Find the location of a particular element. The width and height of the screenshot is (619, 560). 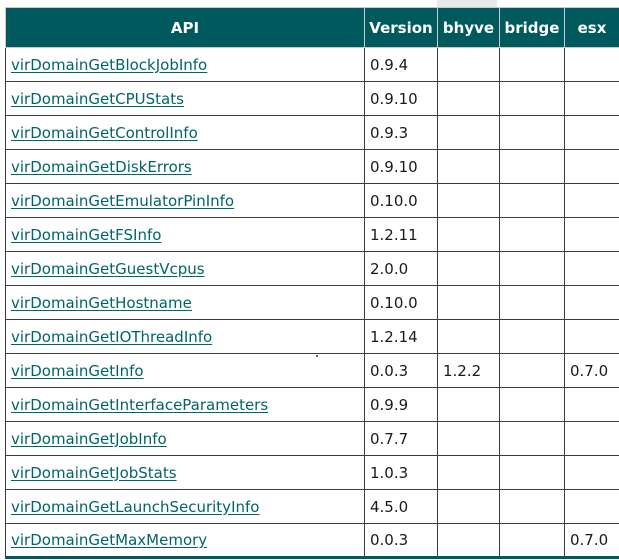

api-cell: virDomainGetDiskErrors is located at coordinates (185, 166).